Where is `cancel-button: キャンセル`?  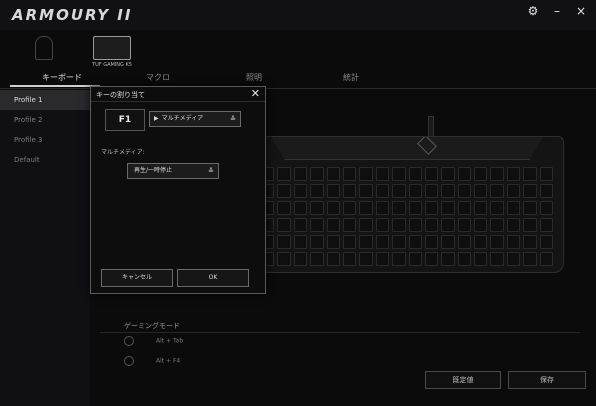
cancel-button: キャンセル is located at coordinates (137, 278).